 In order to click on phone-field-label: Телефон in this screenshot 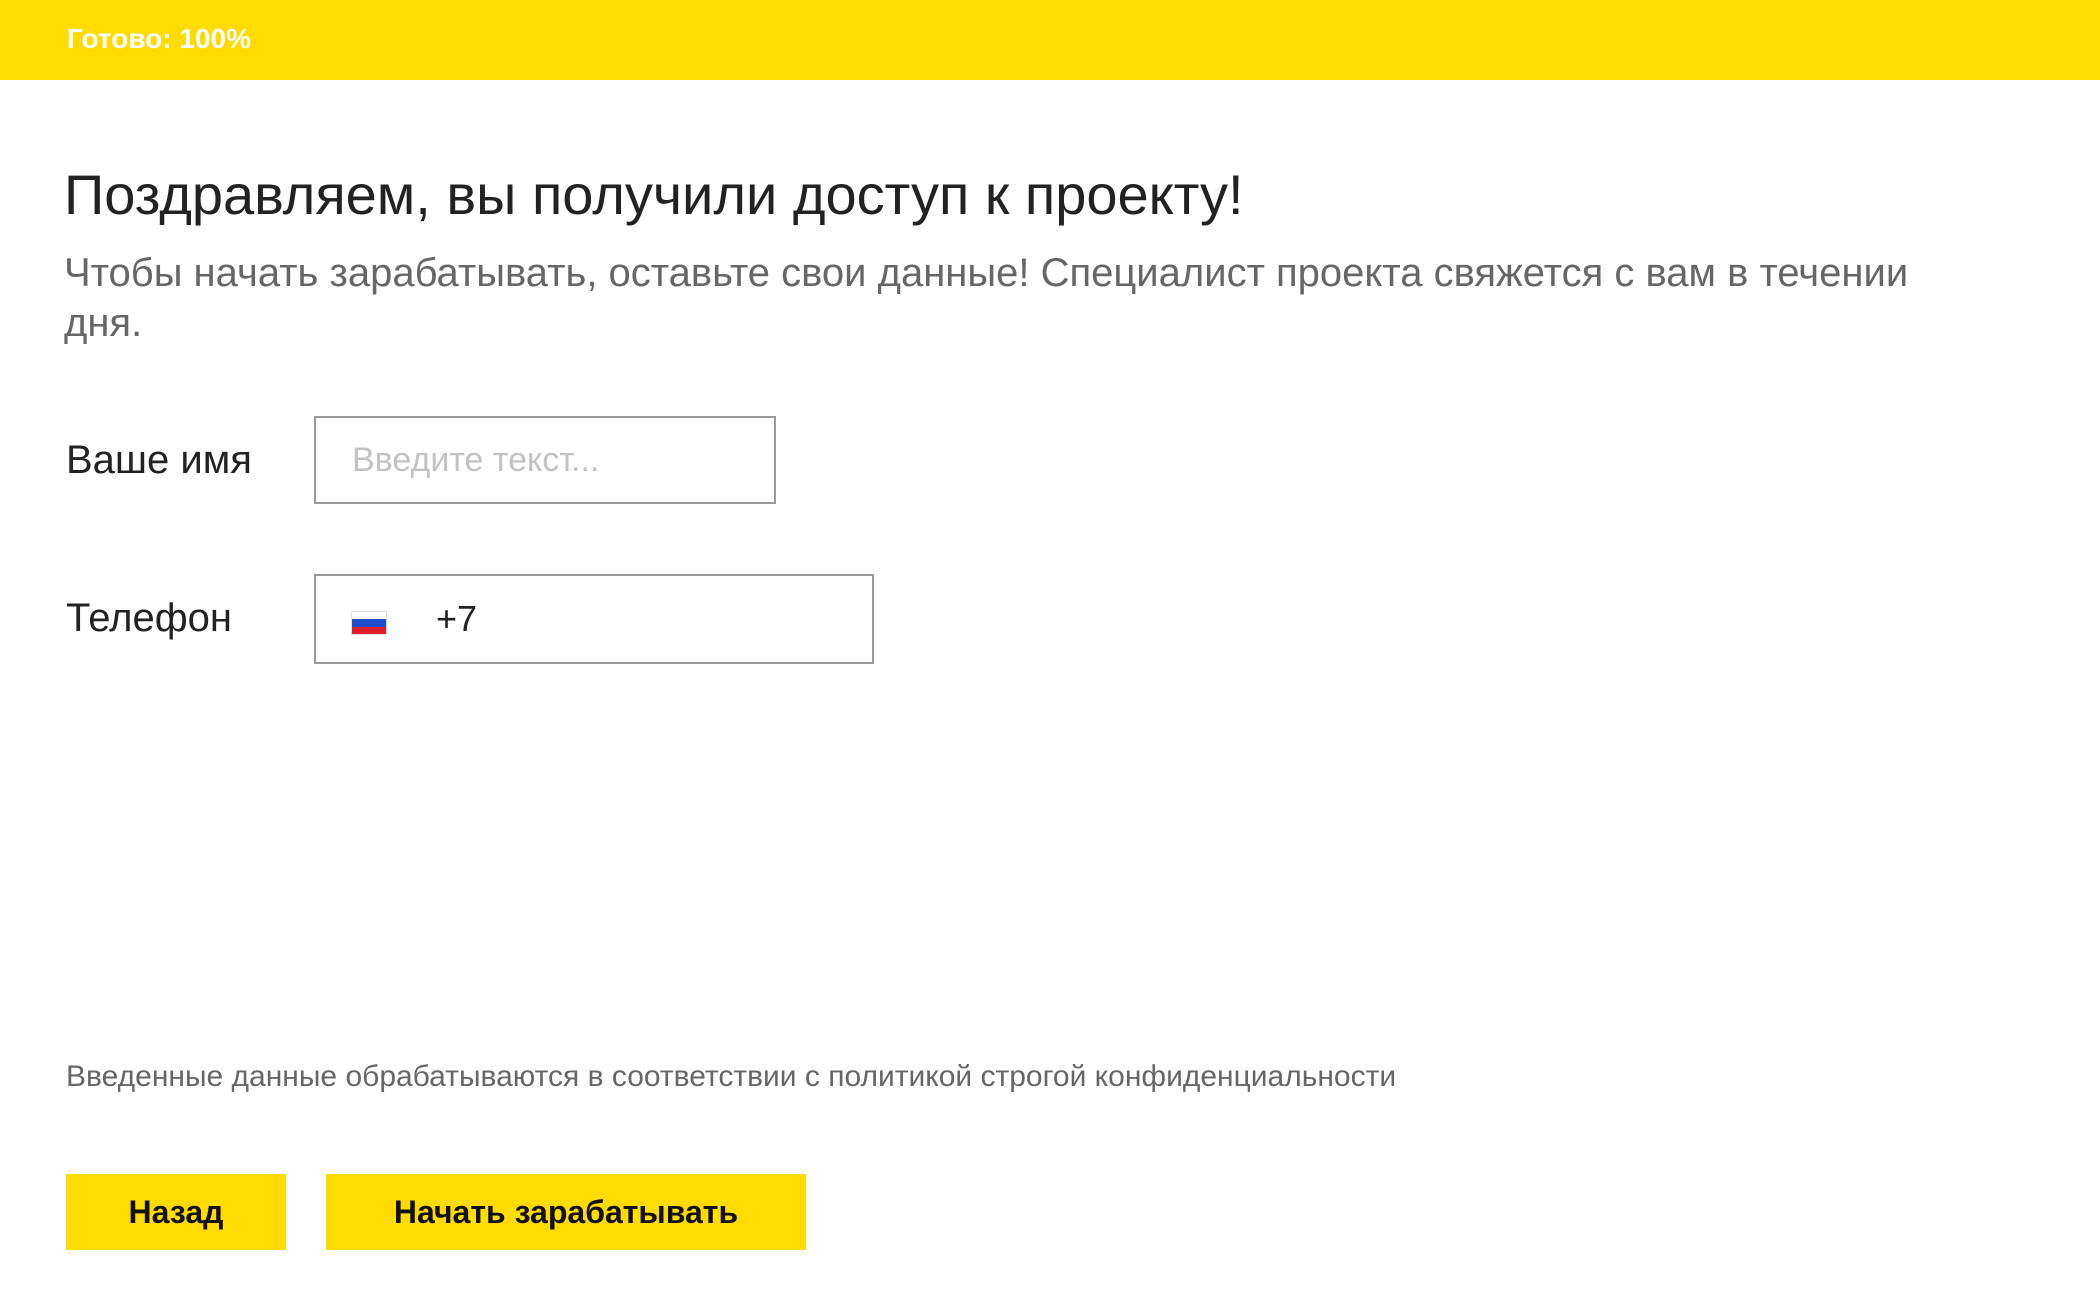, I will do `click(149, 618)`.